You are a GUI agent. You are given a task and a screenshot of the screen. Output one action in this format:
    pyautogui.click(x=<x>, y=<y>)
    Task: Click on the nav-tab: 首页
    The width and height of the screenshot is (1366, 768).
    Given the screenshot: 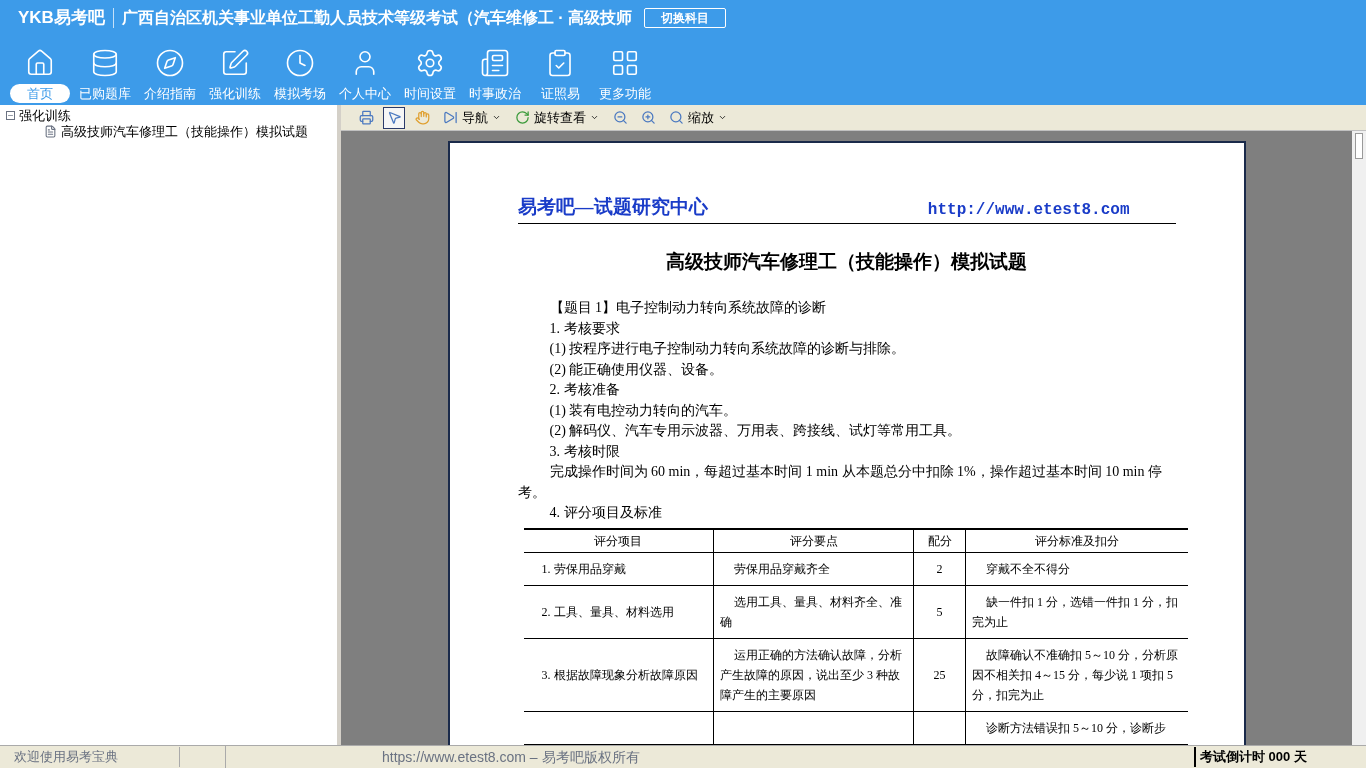 What is the action you would take?
    pyautogui.click(x=40, y=93)
    